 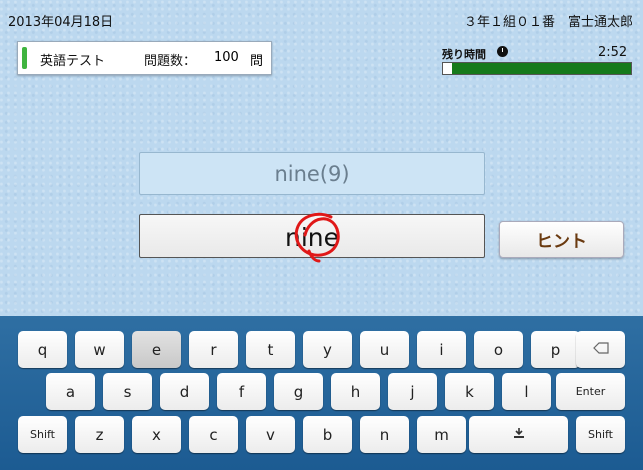 I want to click on info-accent-bar, so click(x=24, y=58).